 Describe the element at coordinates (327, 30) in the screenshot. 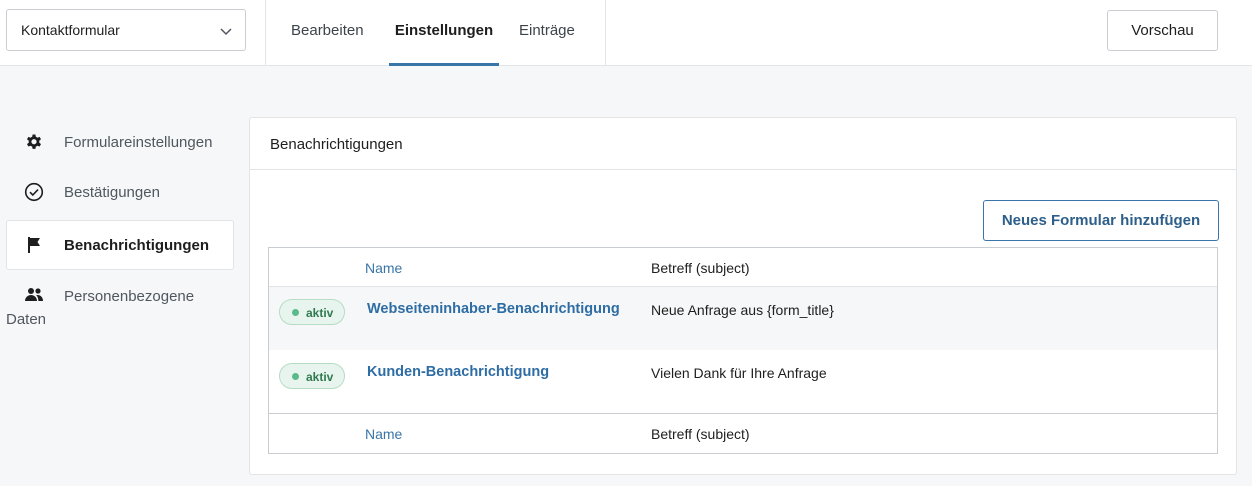

I see `tab-label: Bearbeiten` at that location.